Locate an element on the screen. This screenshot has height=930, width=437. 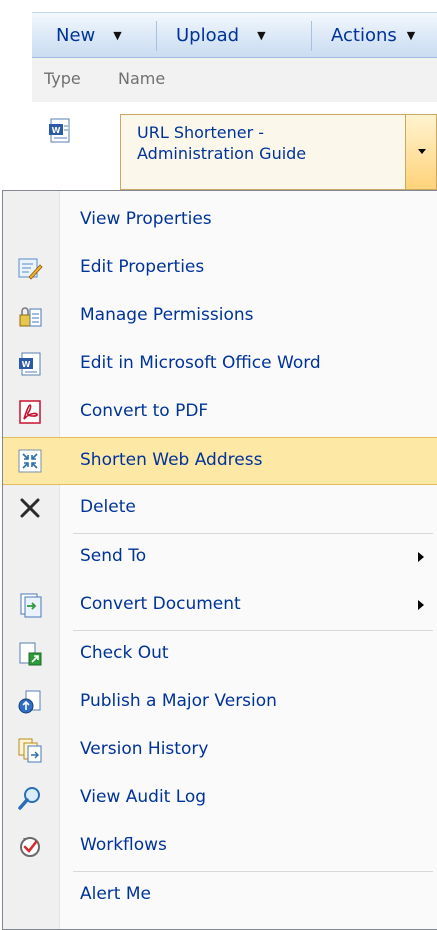
column-type: Type is located at coordinates (62, 78).